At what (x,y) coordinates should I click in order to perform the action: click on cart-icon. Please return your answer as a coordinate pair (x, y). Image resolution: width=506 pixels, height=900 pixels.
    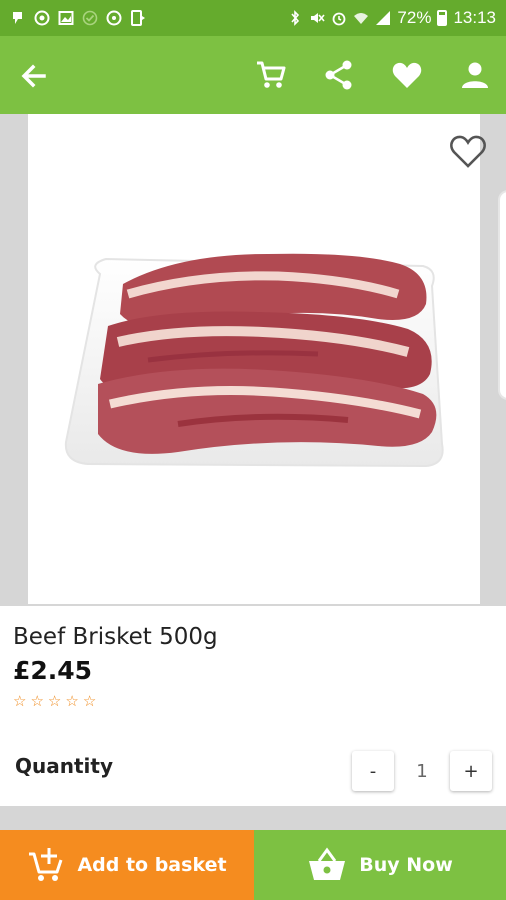
    Looking at the image, I should click on (271, 74).